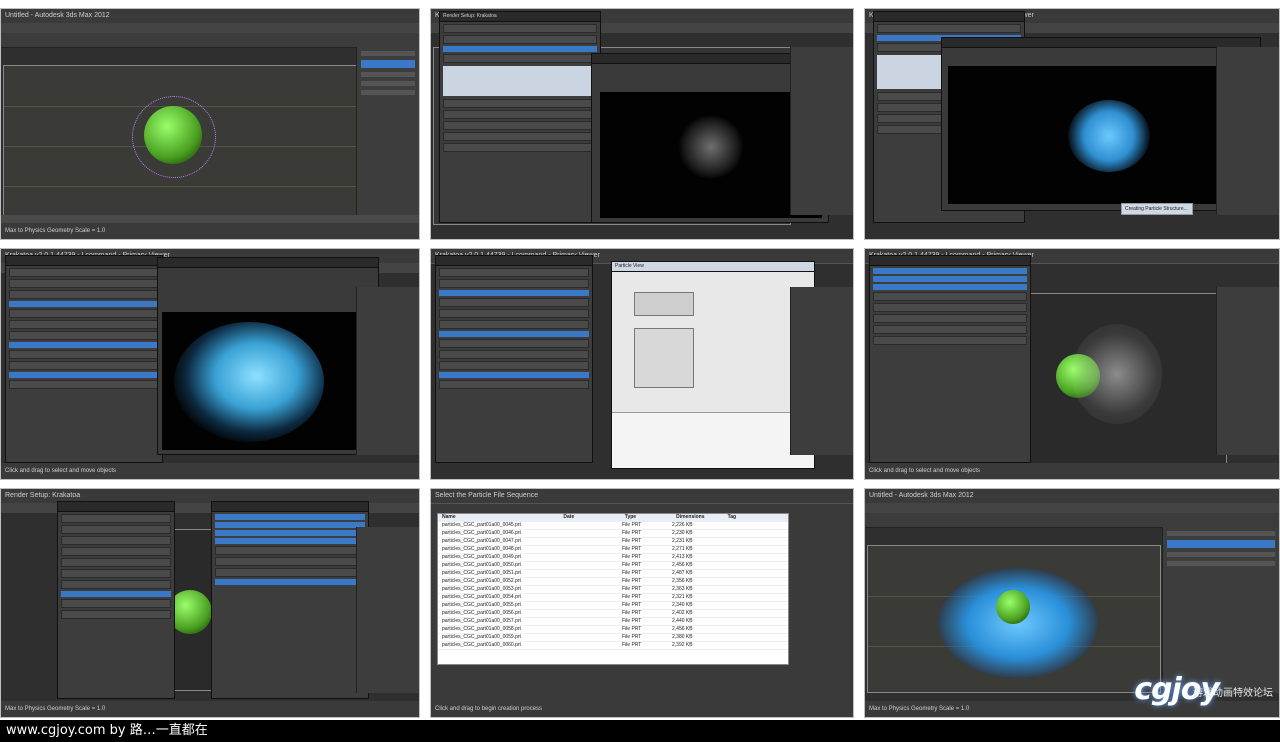 The image size is (1280, 742). What do you see at coordinates (682, 637) in the screenshot?
I see `file-size: 2,380 KB` at bounding box center [682, 637].